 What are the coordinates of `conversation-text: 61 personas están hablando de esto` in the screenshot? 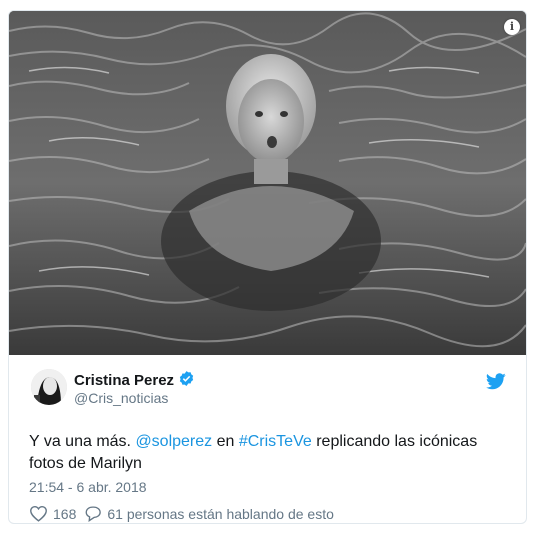 It's located at (220, 514).